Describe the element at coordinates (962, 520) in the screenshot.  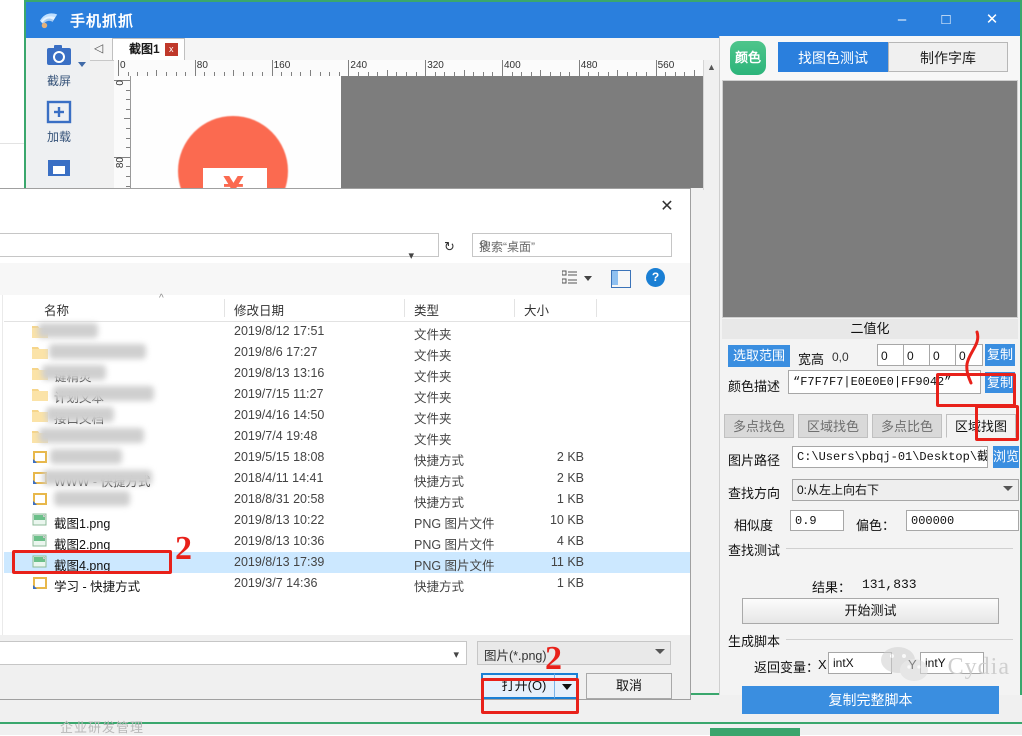
I see `color-offset-input: 000000` at that location.